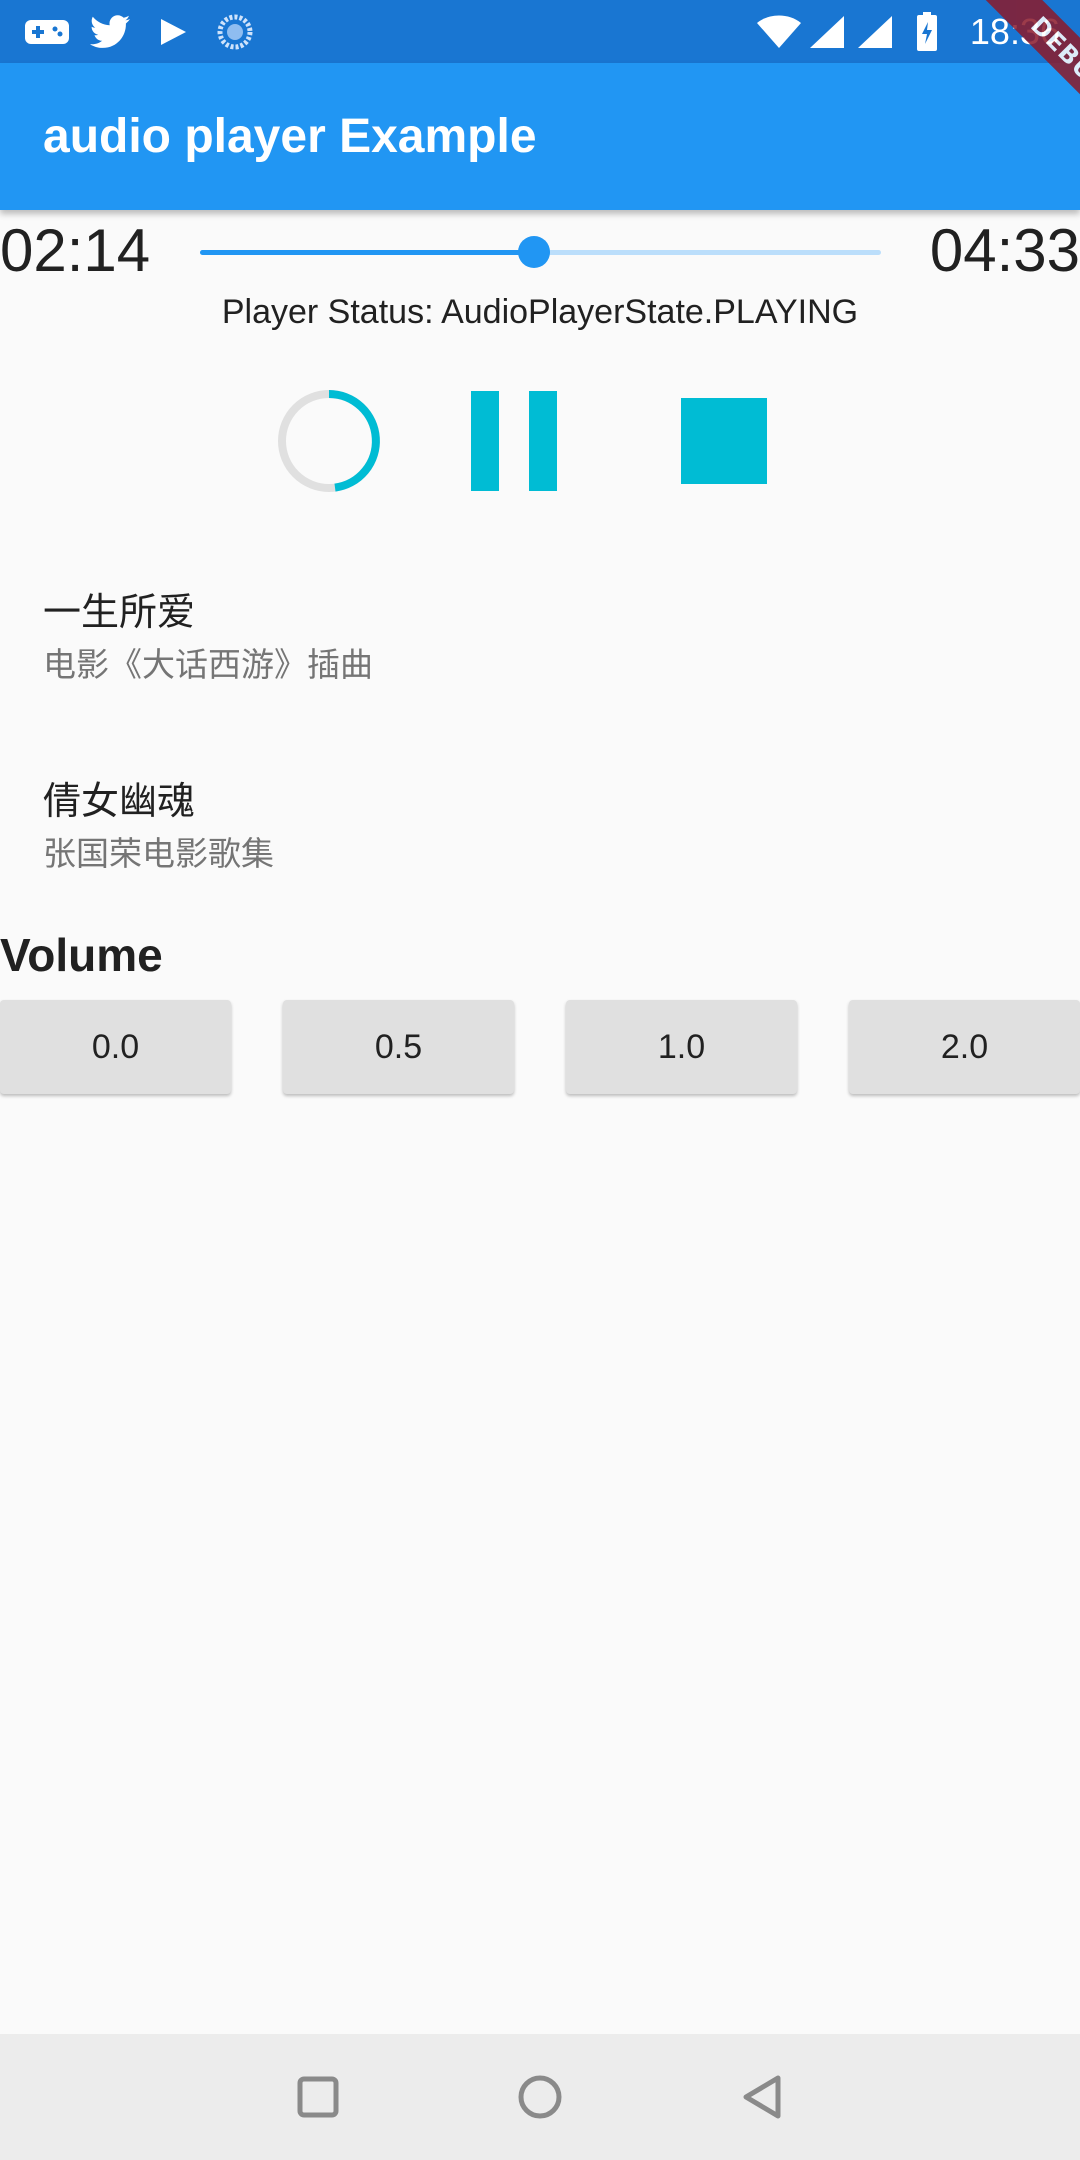 This screenshot has height=2160, width=1080. I want to click on play-store-icon, so click(173, 31).